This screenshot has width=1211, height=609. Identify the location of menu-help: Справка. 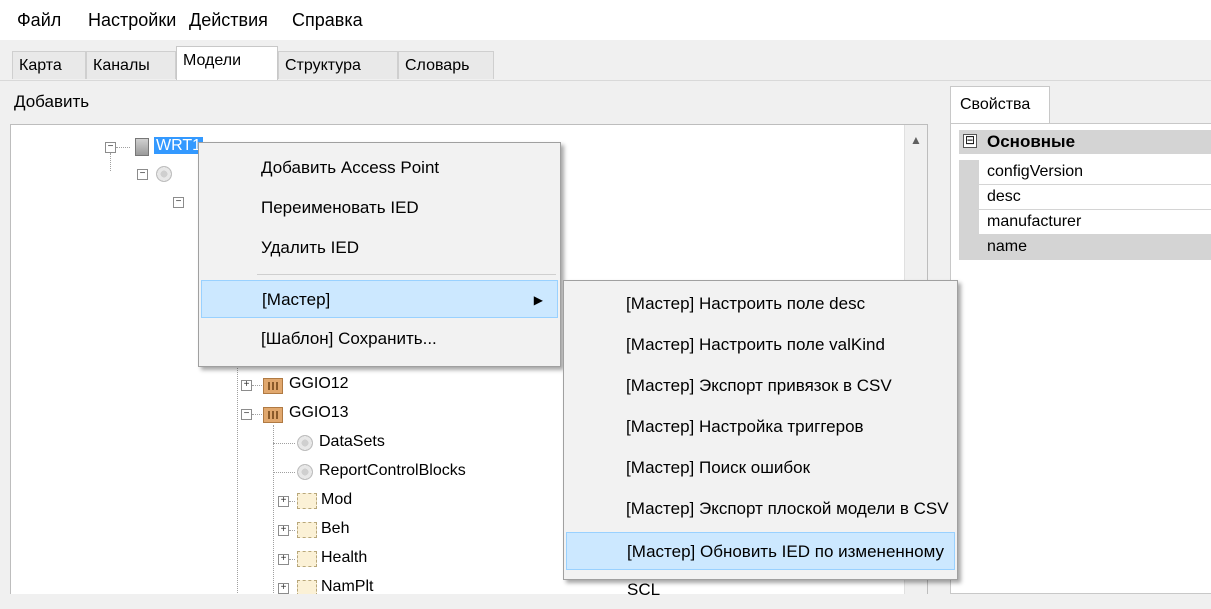
(327, 20).